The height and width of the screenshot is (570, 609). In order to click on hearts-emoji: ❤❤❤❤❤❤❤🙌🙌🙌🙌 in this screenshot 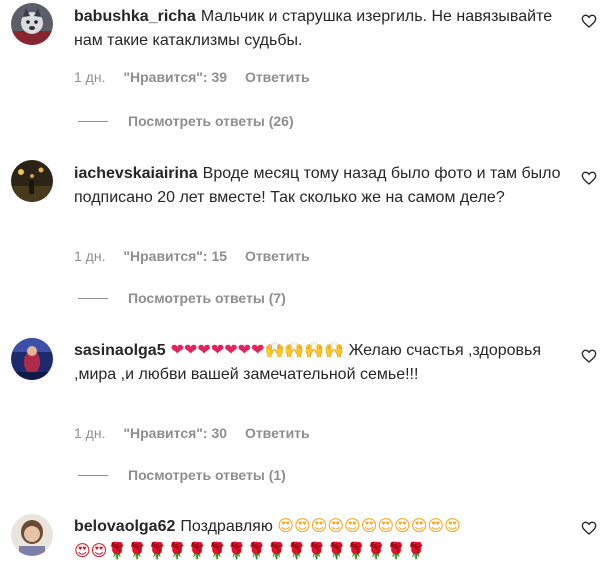, I will do `click(257, 349)`.